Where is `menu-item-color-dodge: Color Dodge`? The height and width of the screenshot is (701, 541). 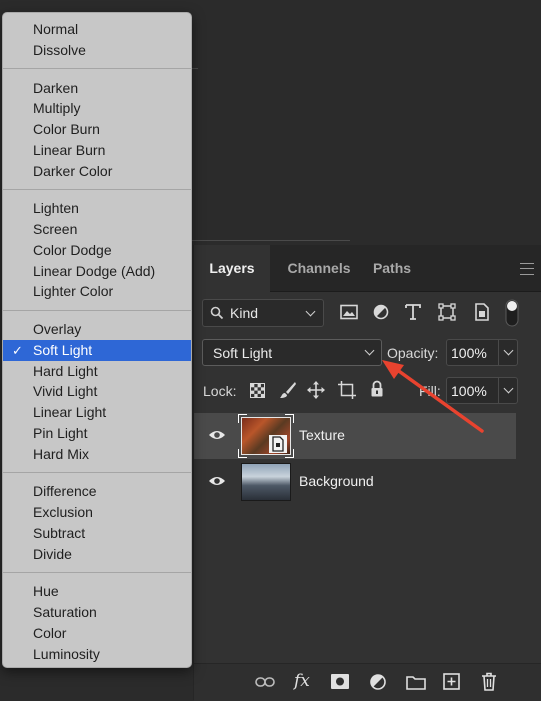
menu-item-color-dodge: Color Dodge is located at coordinates (97, 250).